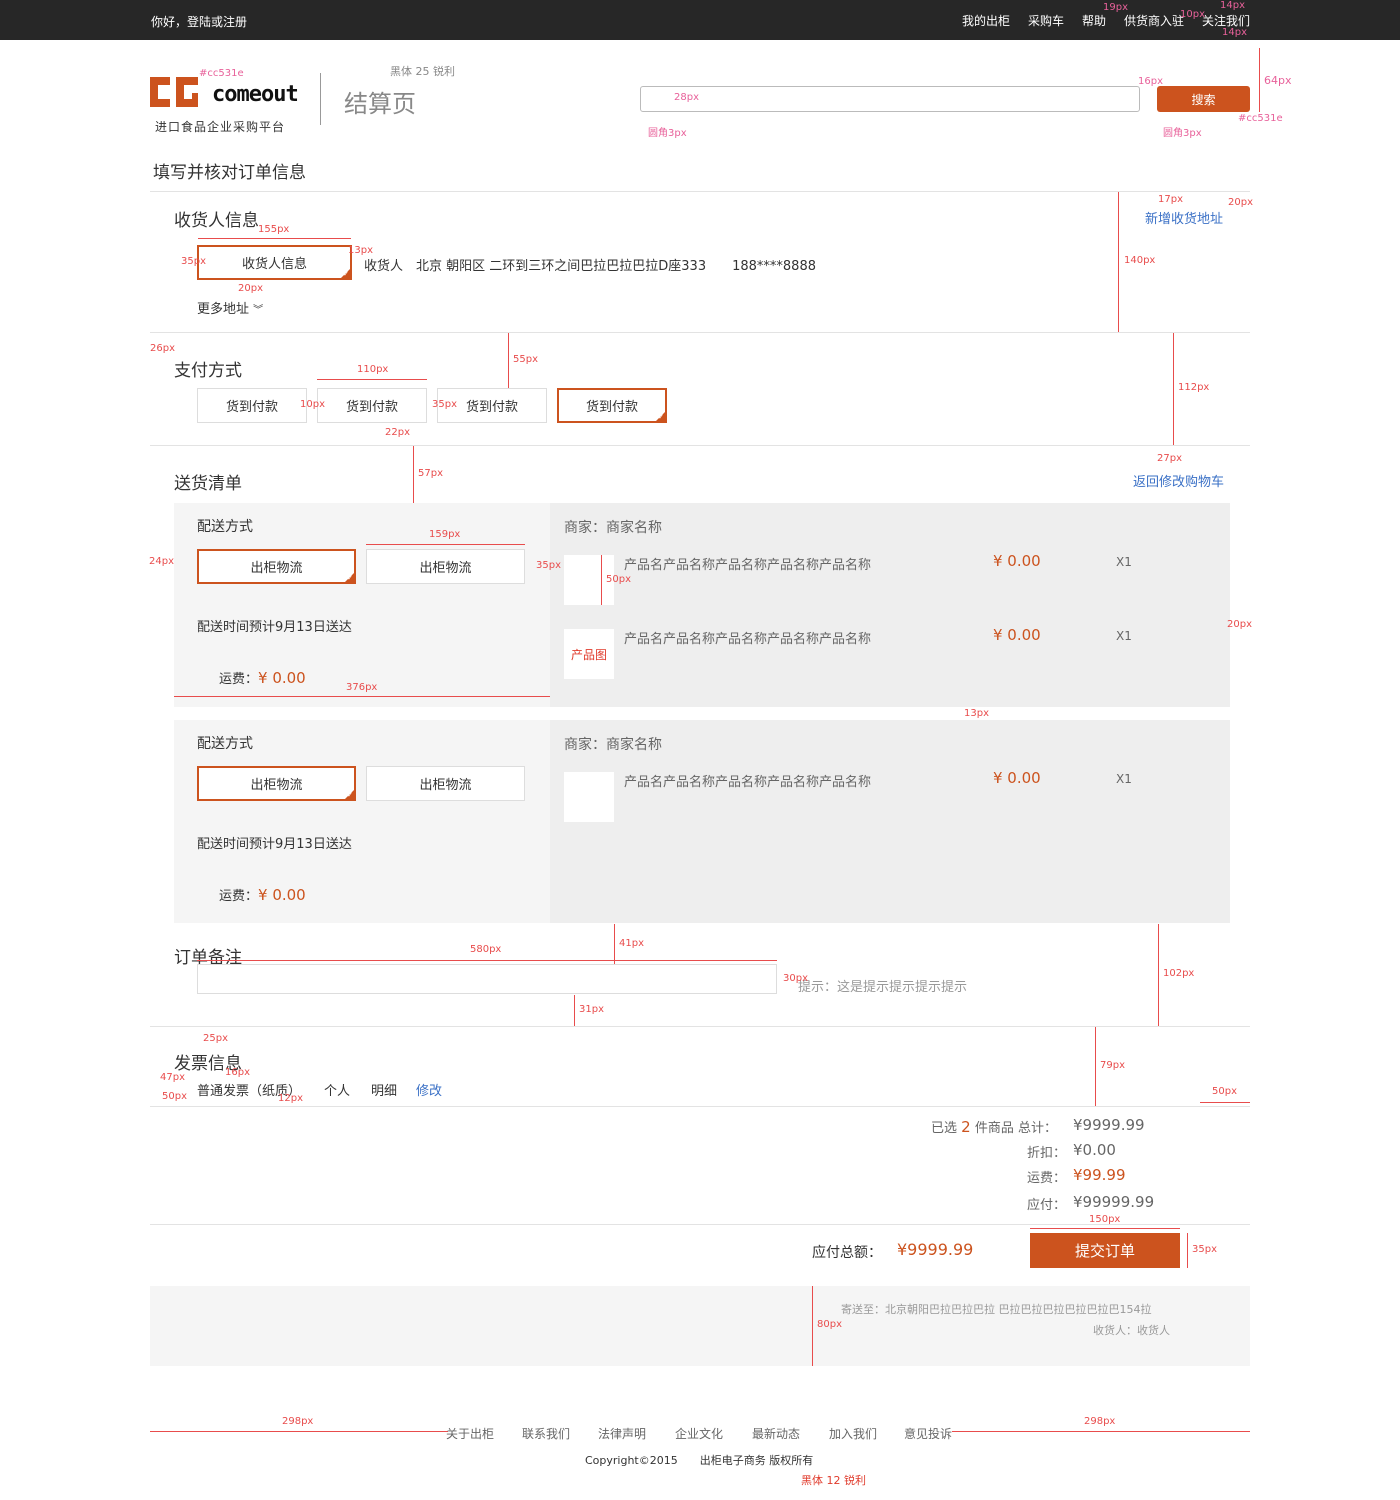 The image size is (1400, 1500). Describe the element at coordinates (928, 1433) in the screenshot. I see `footer-link-feedback: 意见投诉` at that location.